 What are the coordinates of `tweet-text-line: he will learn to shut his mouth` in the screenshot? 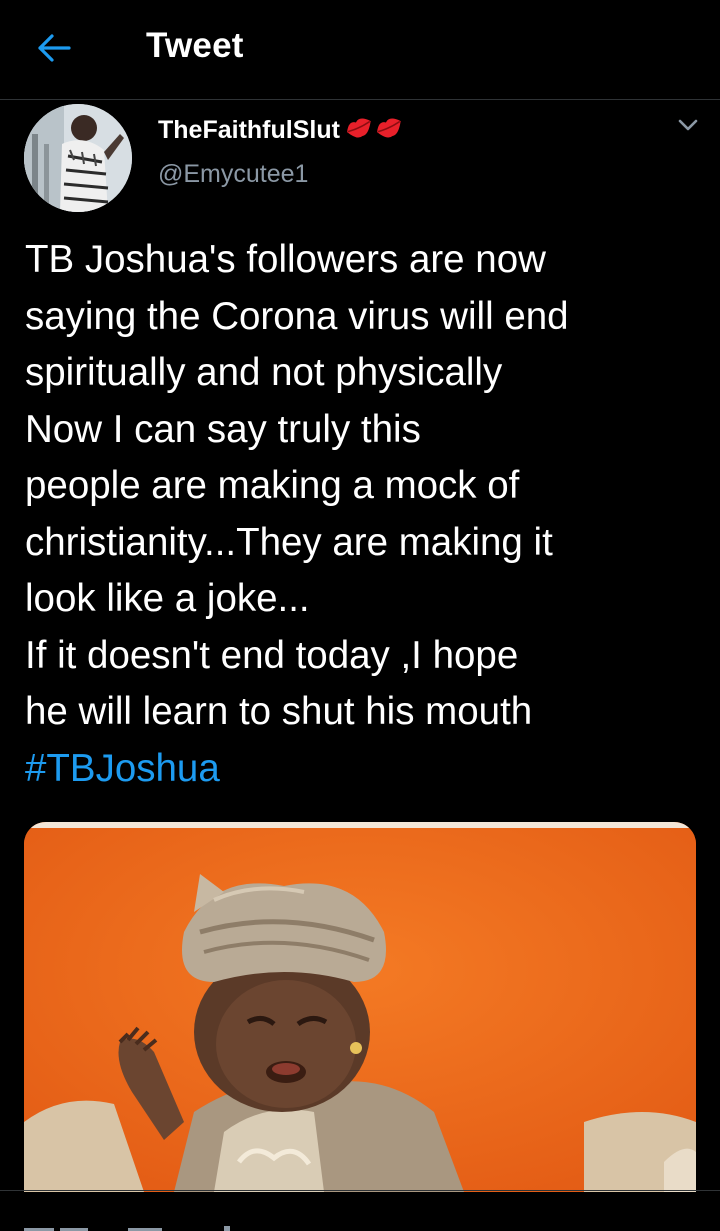 It's located at (279, 711).